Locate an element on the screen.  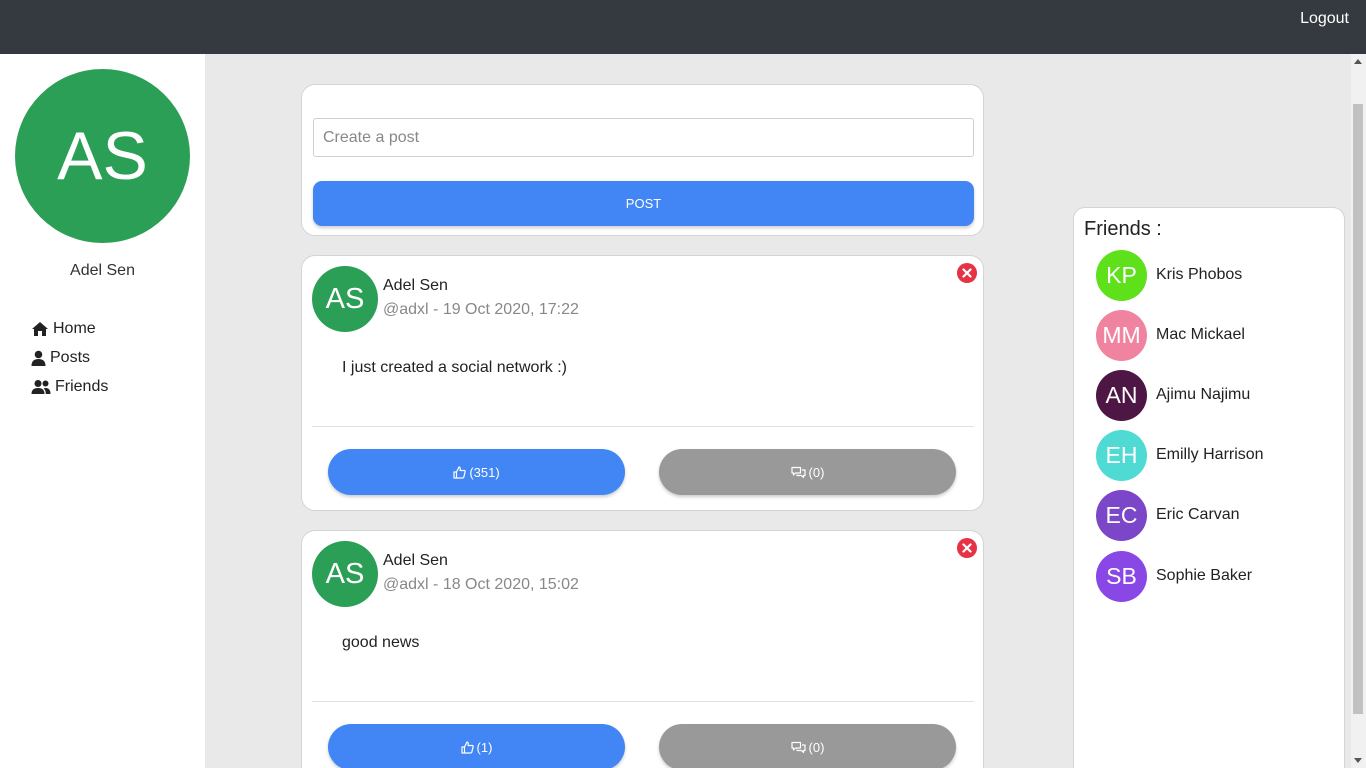
sidebar-item-posts: Posts is located at coordinates (69, 357).